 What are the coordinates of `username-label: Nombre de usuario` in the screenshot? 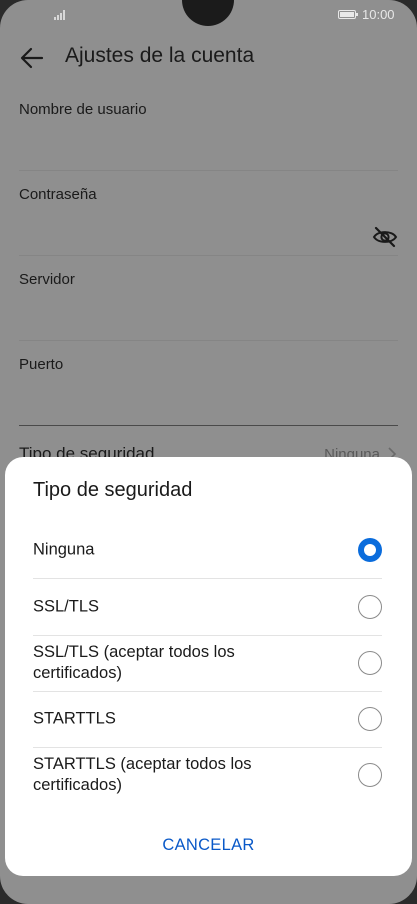 It's located at (83, 109).